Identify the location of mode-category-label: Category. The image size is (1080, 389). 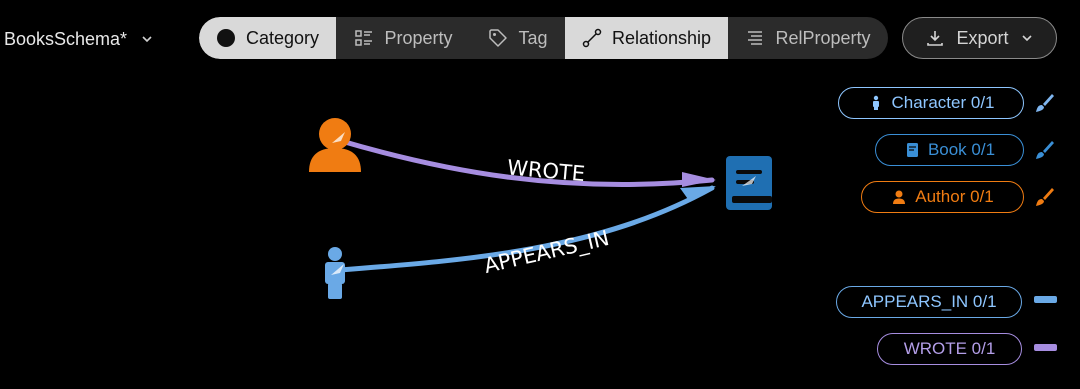
(282, 37).